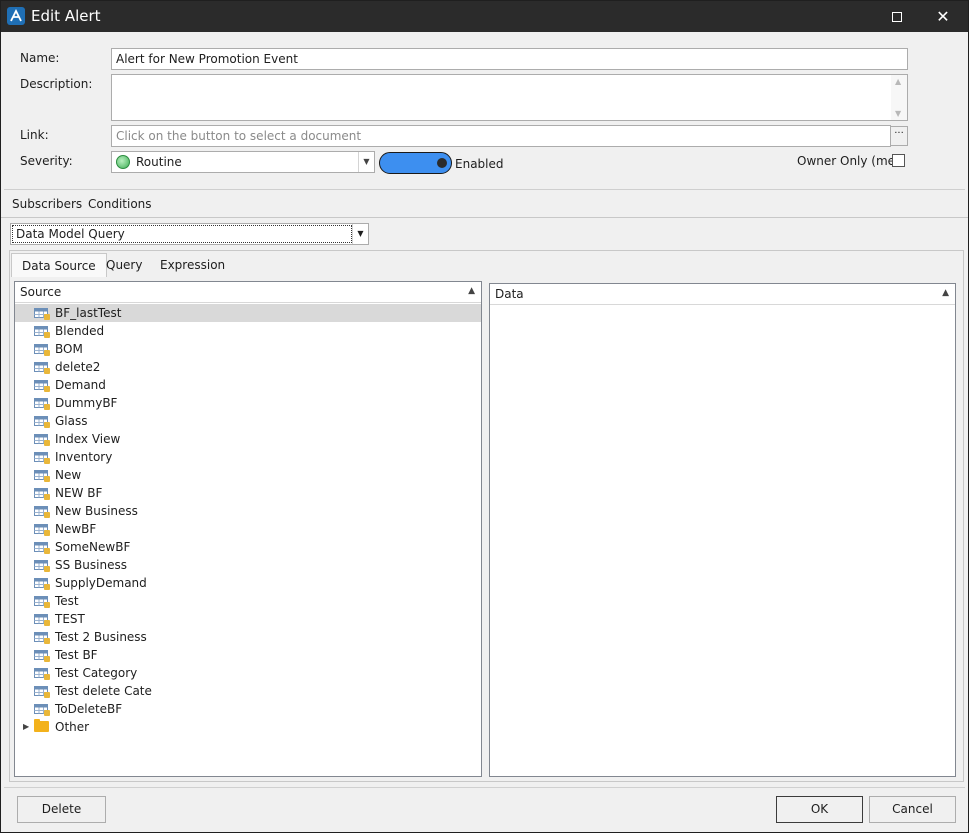 This screenshot has width=969, height=833. I want to click on source-tree-item: Glass, so click(248, 421).